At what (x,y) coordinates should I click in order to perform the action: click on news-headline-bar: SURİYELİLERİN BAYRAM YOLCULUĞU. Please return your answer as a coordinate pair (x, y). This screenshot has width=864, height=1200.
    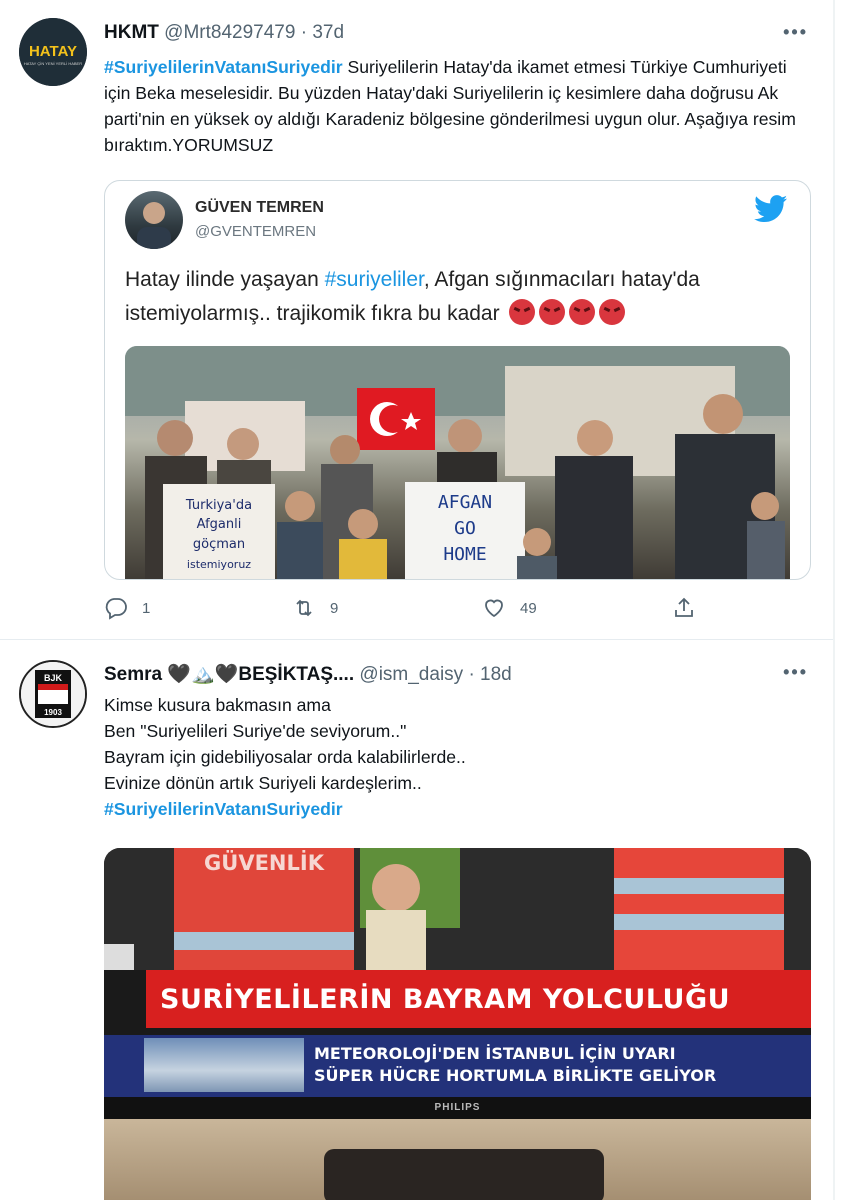
    Looking at the image, I should click on (478, 999).